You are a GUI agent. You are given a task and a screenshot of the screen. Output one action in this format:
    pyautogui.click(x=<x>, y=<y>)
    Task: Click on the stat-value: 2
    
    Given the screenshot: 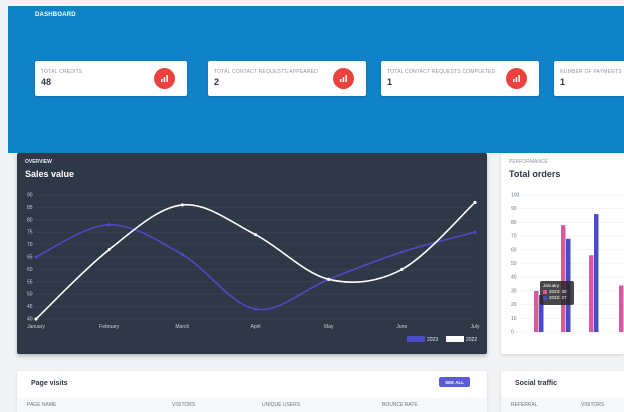 What is the action you would take?
    pyautogui.click(x=217, y=82)
    